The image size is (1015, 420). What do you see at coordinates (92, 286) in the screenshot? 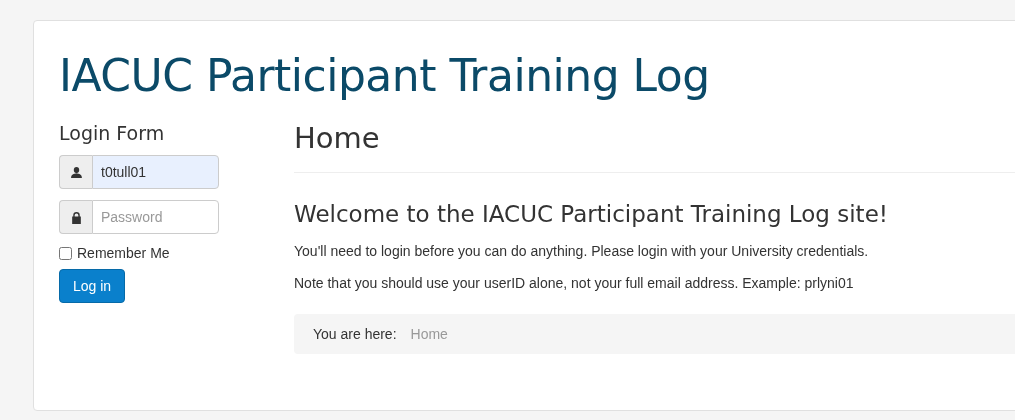
I see `login-button: Log in` at bounding box center [92, 286].